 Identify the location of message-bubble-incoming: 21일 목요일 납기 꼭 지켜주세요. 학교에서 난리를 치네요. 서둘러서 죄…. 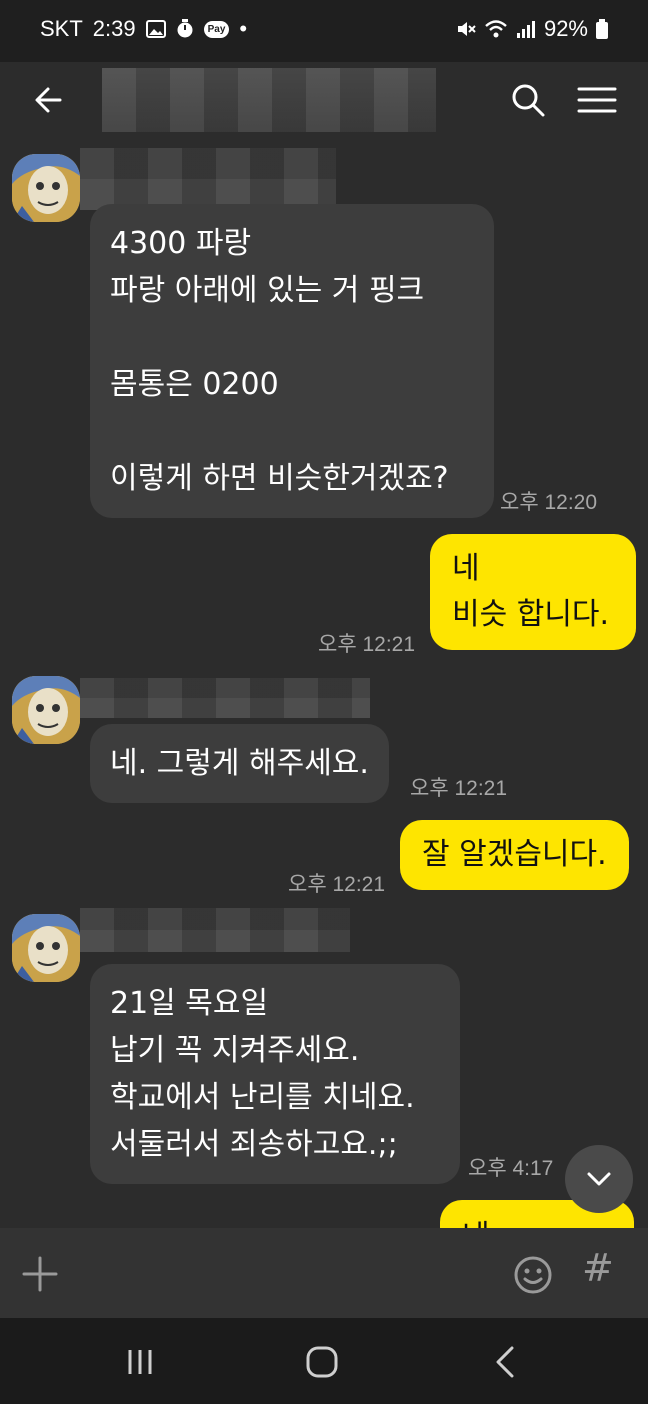
(275, 1074).